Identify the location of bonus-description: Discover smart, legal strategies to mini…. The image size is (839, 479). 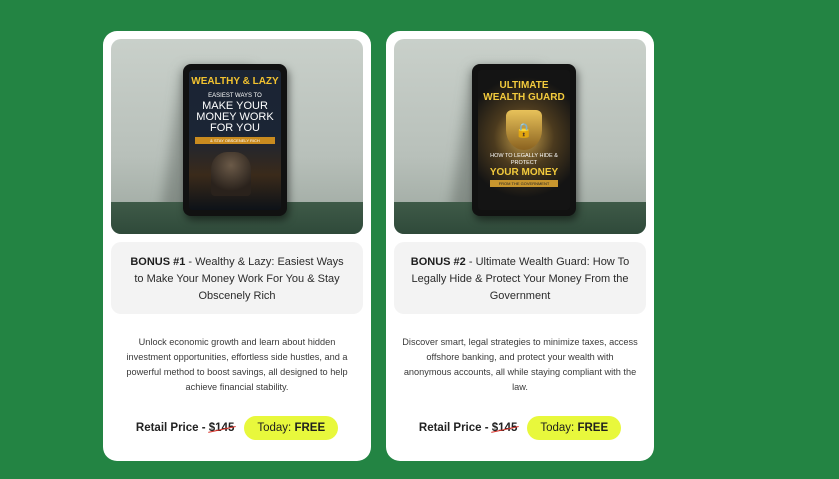
(520, 364).